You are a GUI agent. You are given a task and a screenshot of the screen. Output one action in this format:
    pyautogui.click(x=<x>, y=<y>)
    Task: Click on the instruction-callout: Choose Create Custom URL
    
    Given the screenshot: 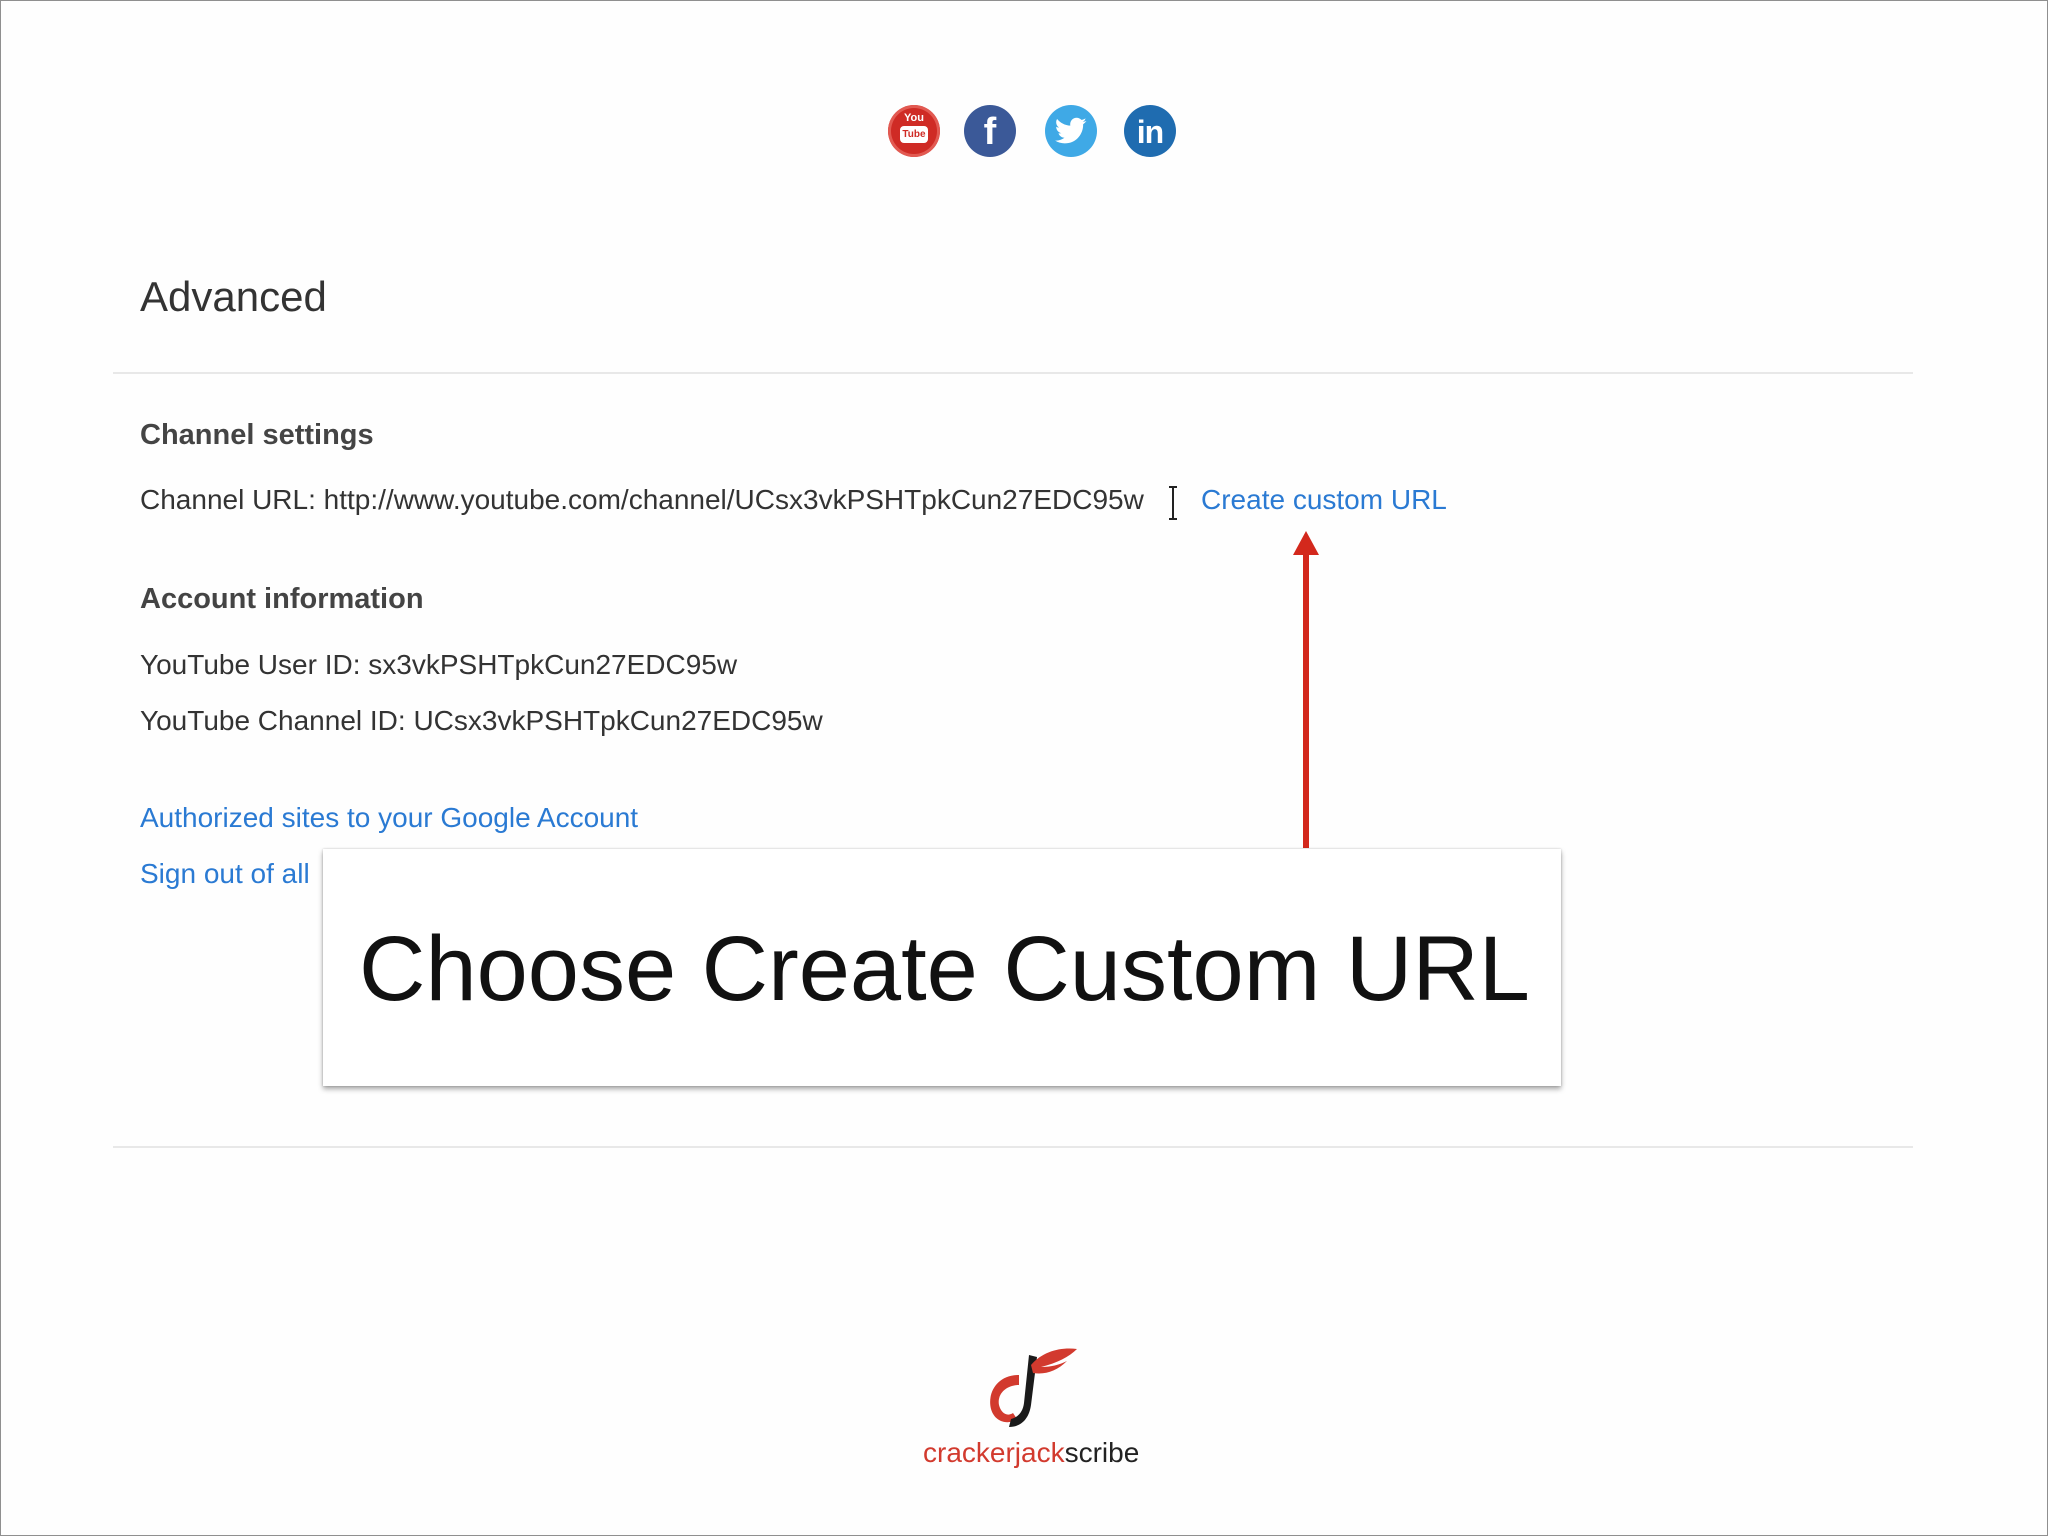 What is the action you would take?
    pyautogui.click(x=942, y=967)
    